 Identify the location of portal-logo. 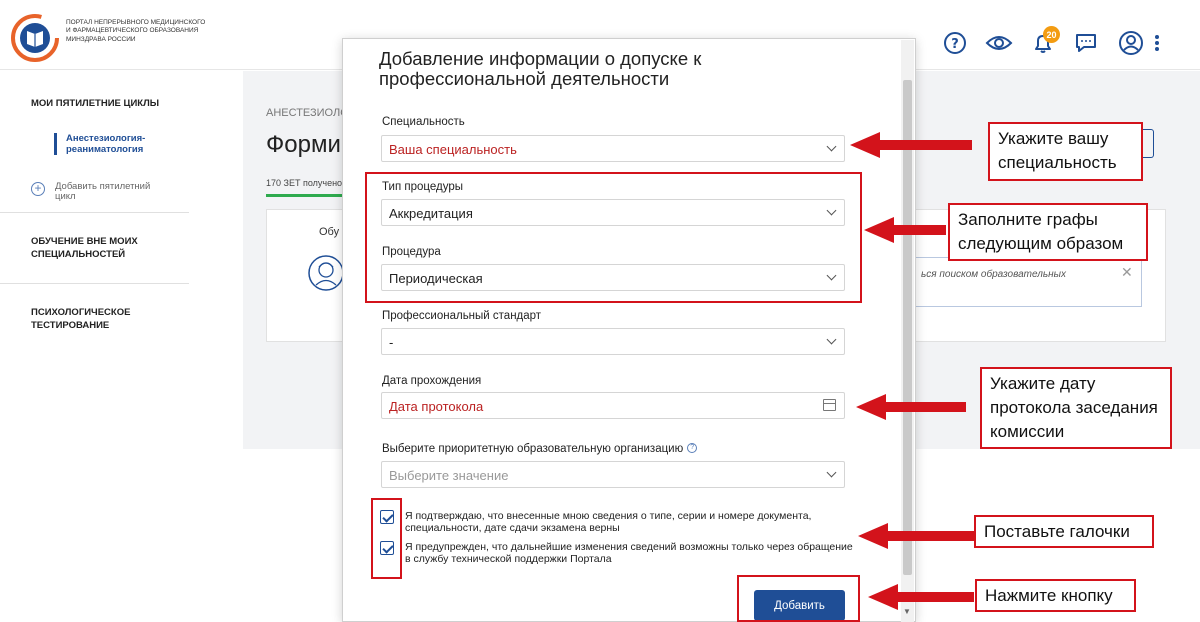
(35, 38).